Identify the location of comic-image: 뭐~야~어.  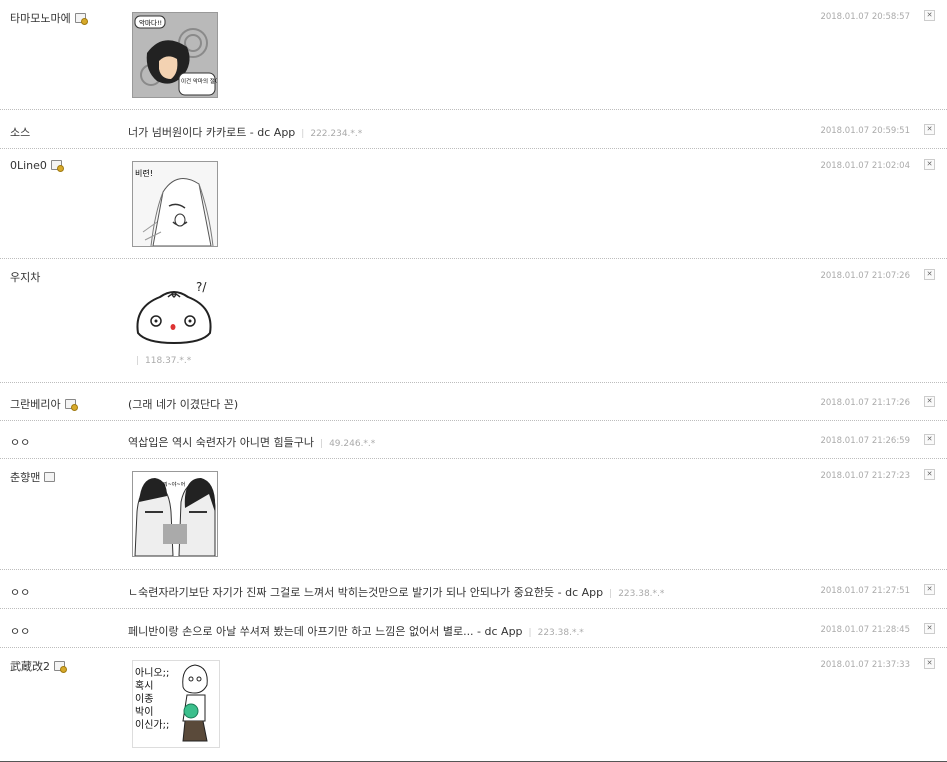
(175, 514).